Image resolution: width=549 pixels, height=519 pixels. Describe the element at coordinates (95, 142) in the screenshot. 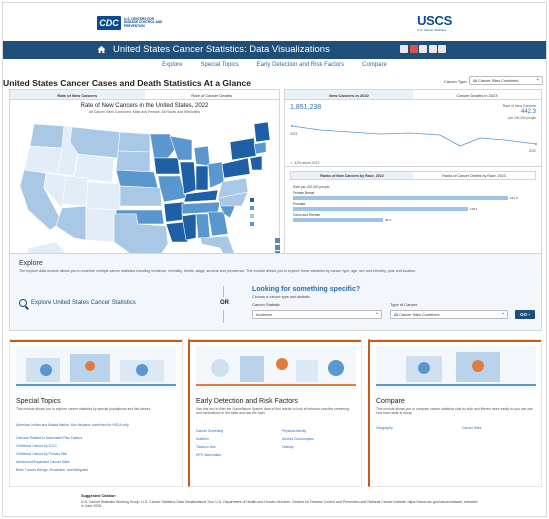

I see `state-mt` at that location.